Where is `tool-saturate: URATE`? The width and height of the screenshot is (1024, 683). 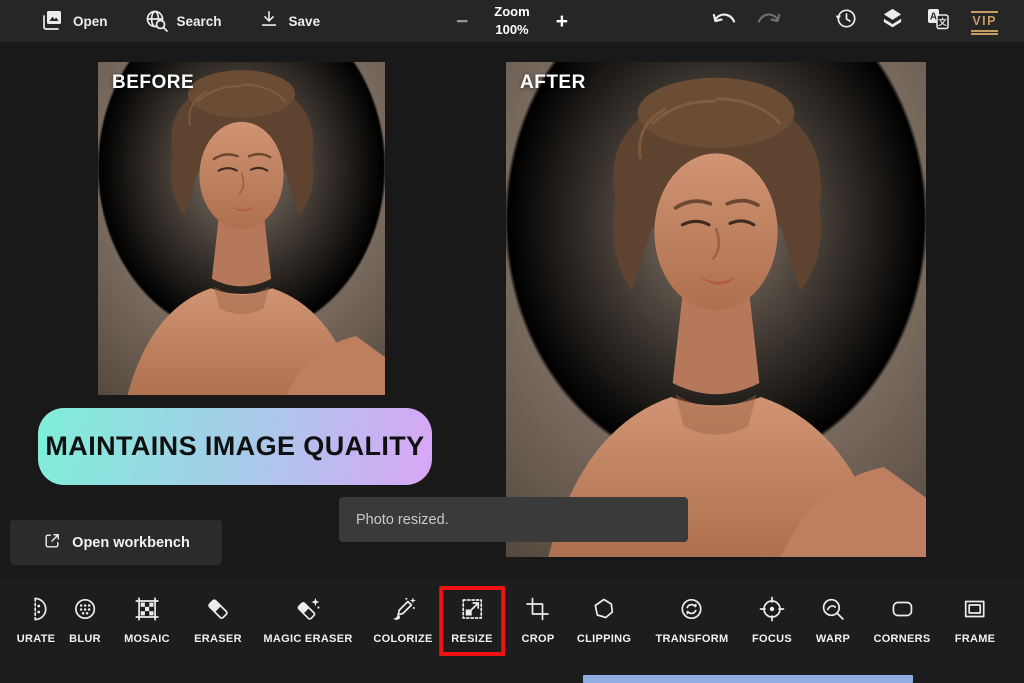
tool-saturate: URATE is located at coordinates (36, 620).